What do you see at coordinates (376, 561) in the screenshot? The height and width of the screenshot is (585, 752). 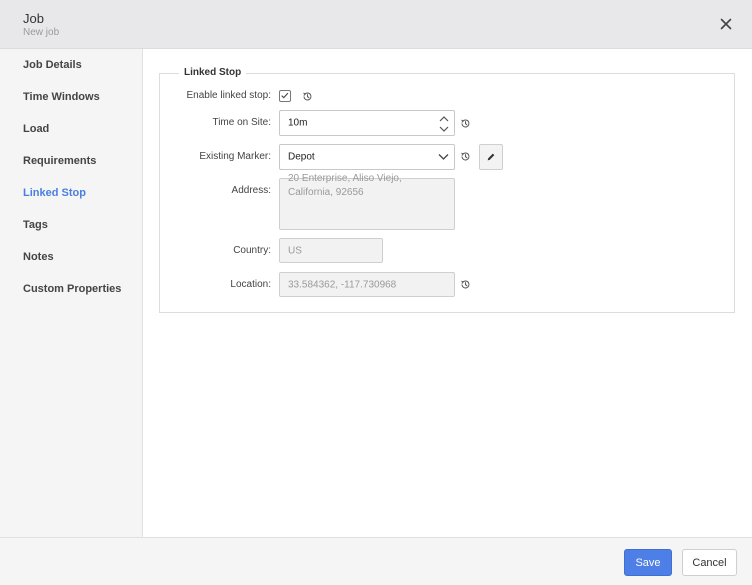 I see `dialog-footer: Save Cancel` at bounding box center [376, 561].